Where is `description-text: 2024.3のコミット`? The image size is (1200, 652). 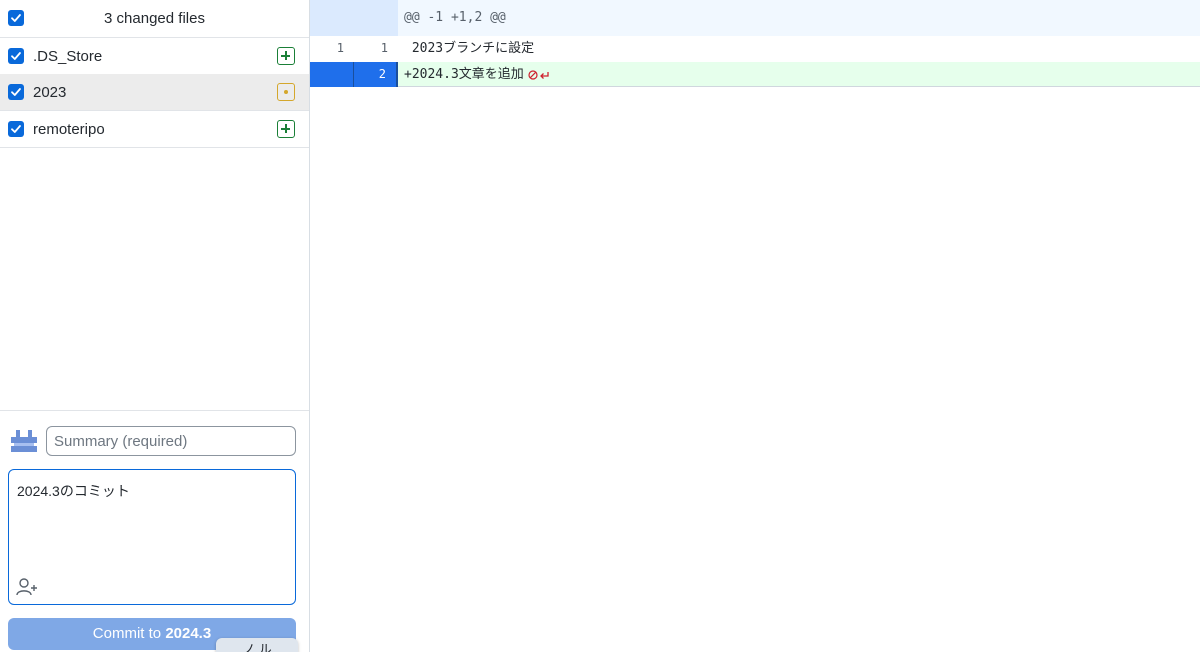
description-text: 2024.3のコミット is located at coordinates (73, 491).